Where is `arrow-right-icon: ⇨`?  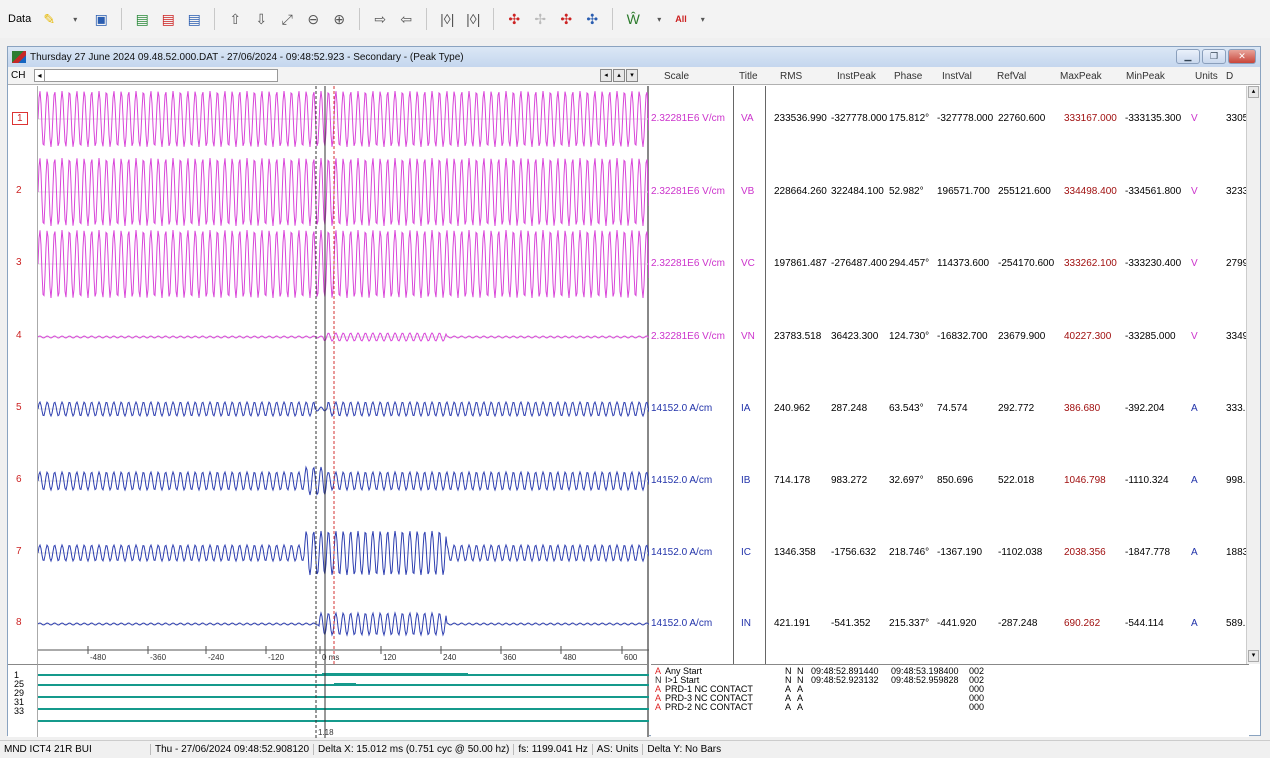 arrow-right-icon: ⇨ is located at coordinates (380, 19).